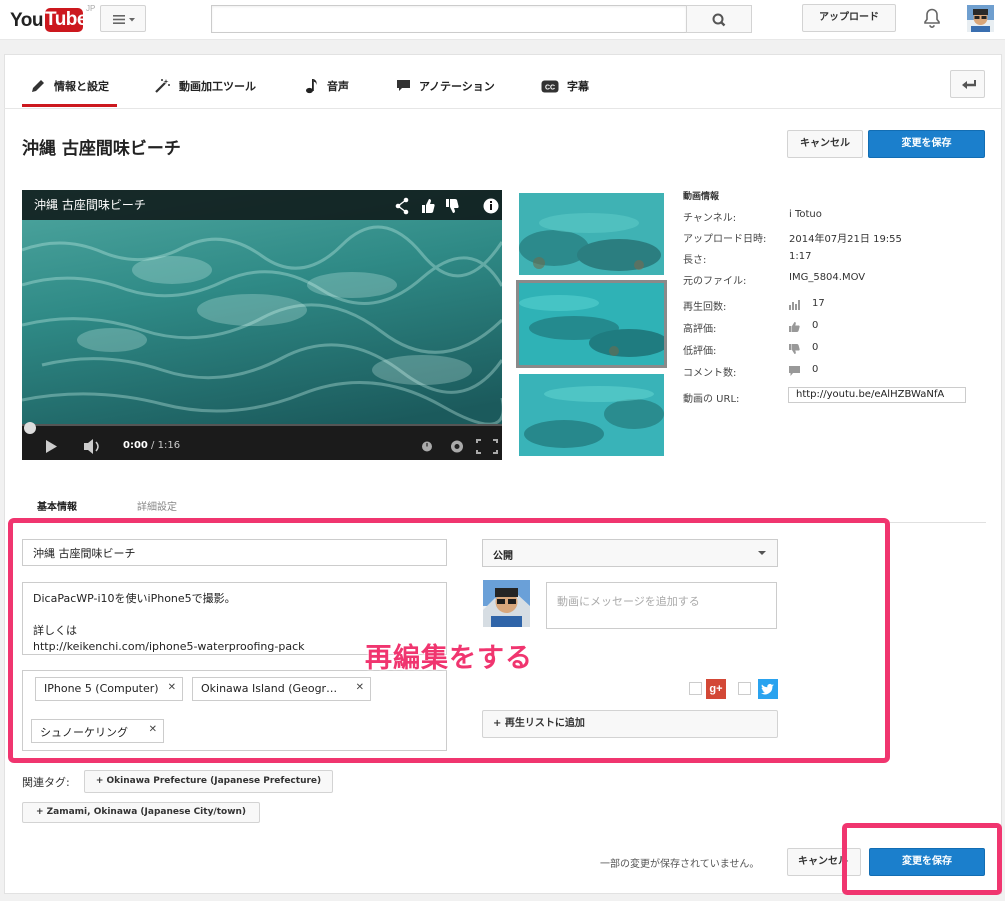 This screenshot has width=1005, height=901. I want to click on unsaved-changes-text: 一部の変更が保存されていません。, so click(680, 864).